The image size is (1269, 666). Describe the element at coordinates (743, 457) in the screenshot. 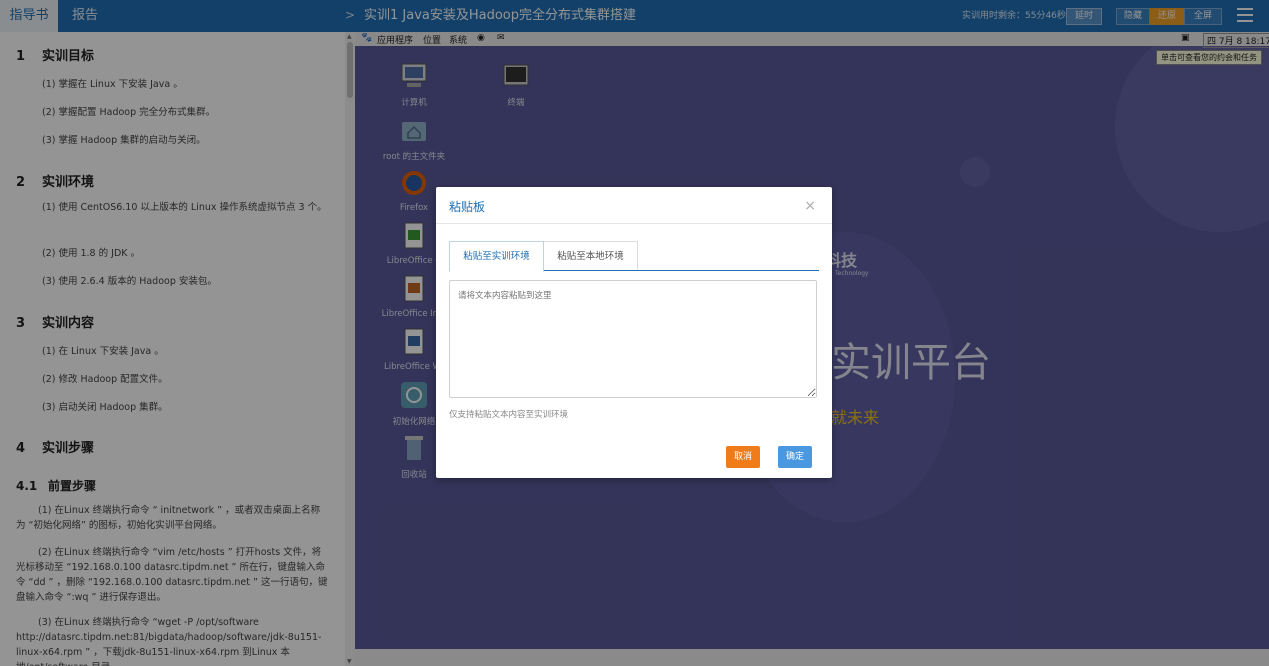

I see `cancel-button: 取消` at that location.